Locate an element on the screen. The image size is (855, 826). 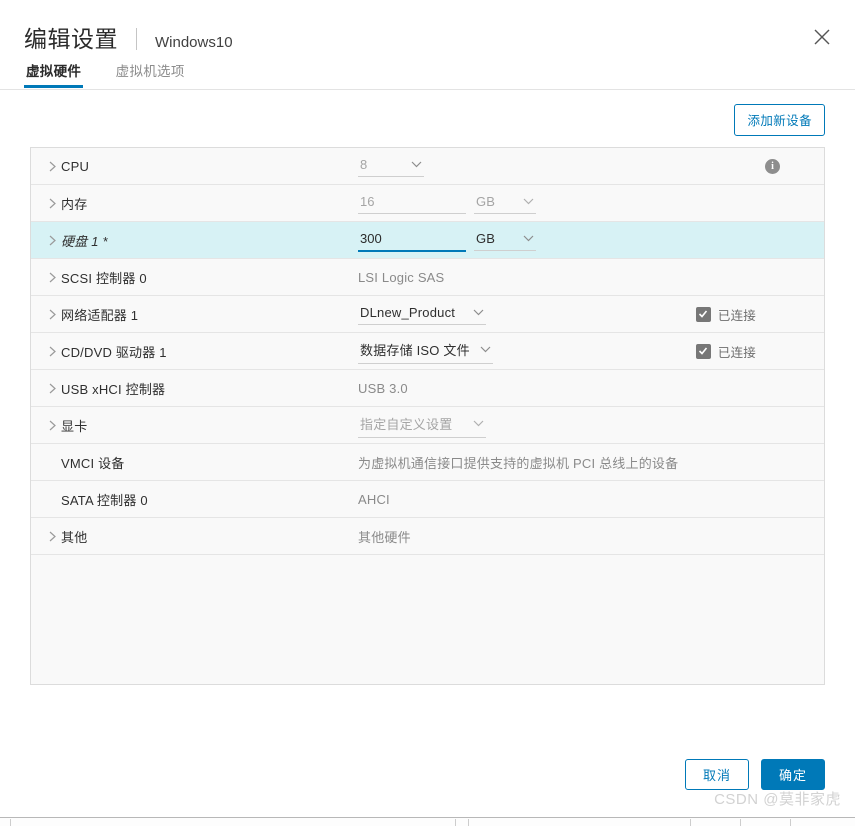
table-row: 显卡 指定自定义设置 is located at coordinates (427, 425).